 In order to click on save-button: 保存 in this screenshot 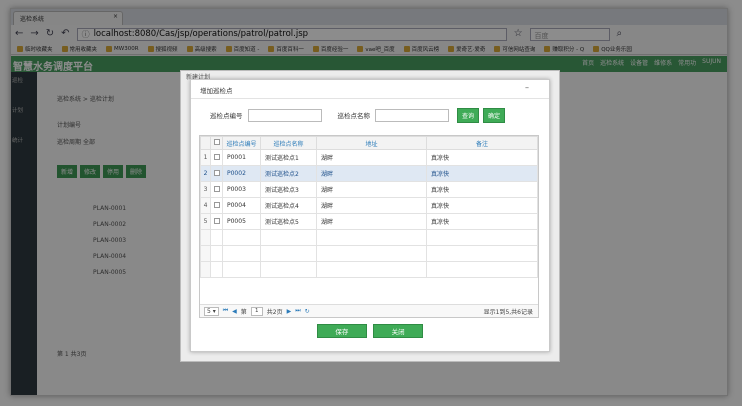, I will do `click(341, 331)`.